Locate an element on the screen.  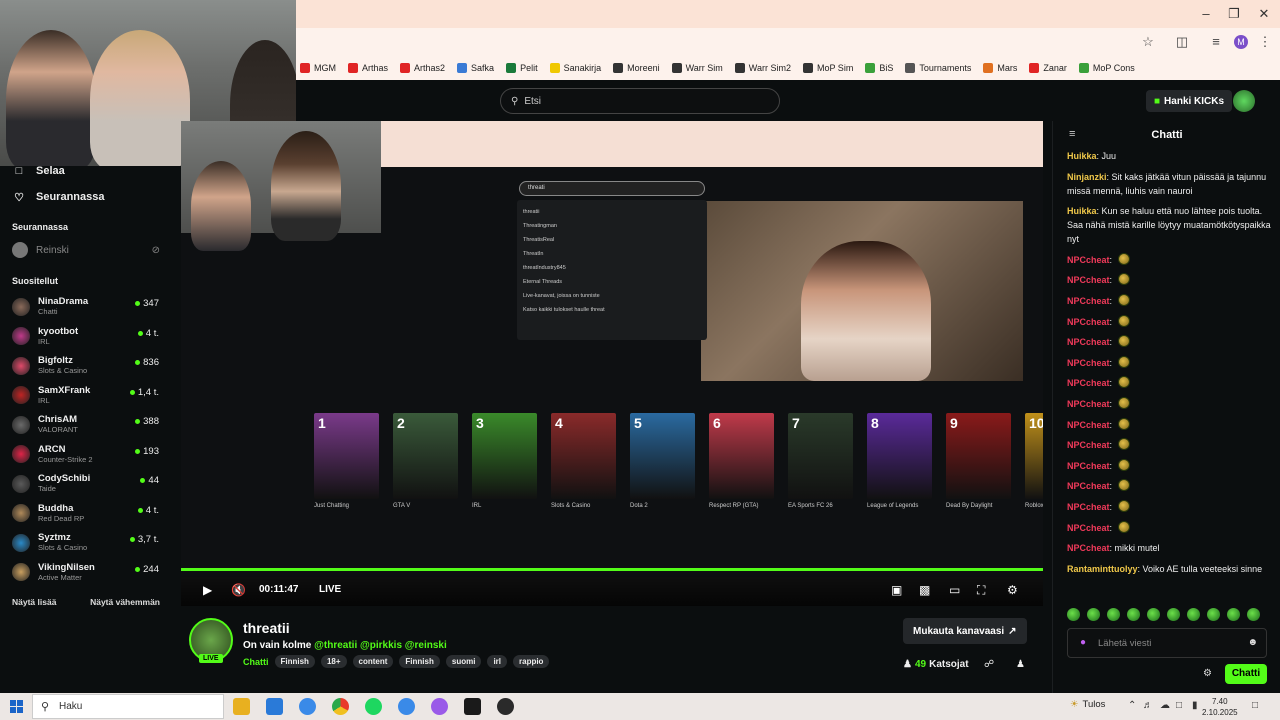
restore-button: ❐ is located at coordinates (1234, 14).